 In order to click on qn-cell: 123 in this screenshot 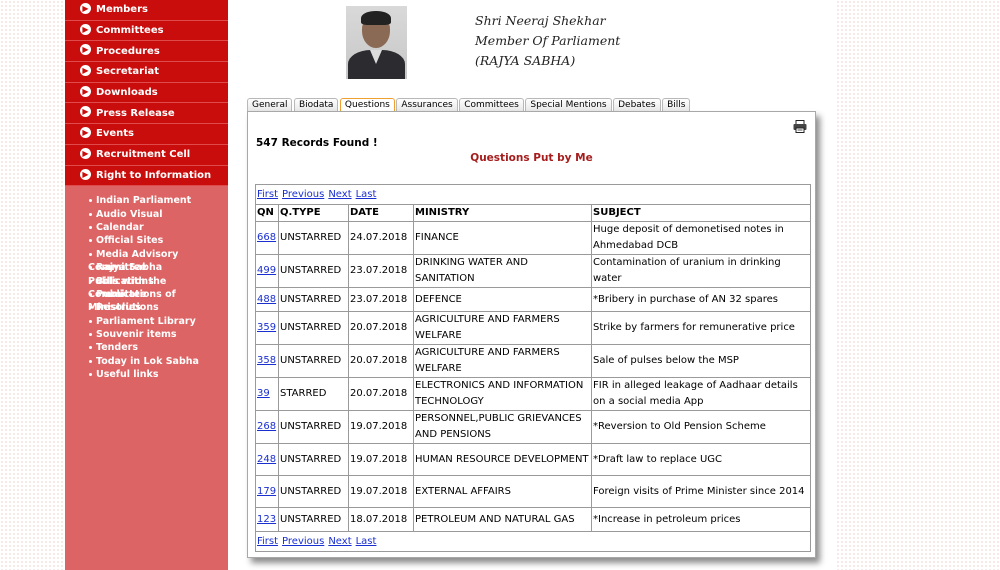, I will do `click(267, 519)`.